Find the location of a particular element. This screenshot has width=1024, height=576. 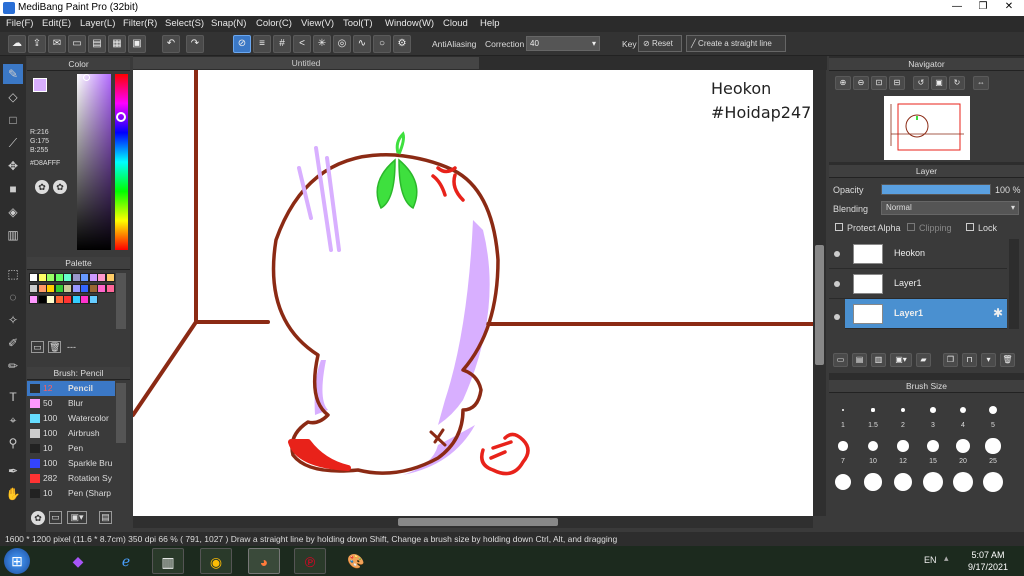

language-indicator: EN is located at coordinates (930, 560).